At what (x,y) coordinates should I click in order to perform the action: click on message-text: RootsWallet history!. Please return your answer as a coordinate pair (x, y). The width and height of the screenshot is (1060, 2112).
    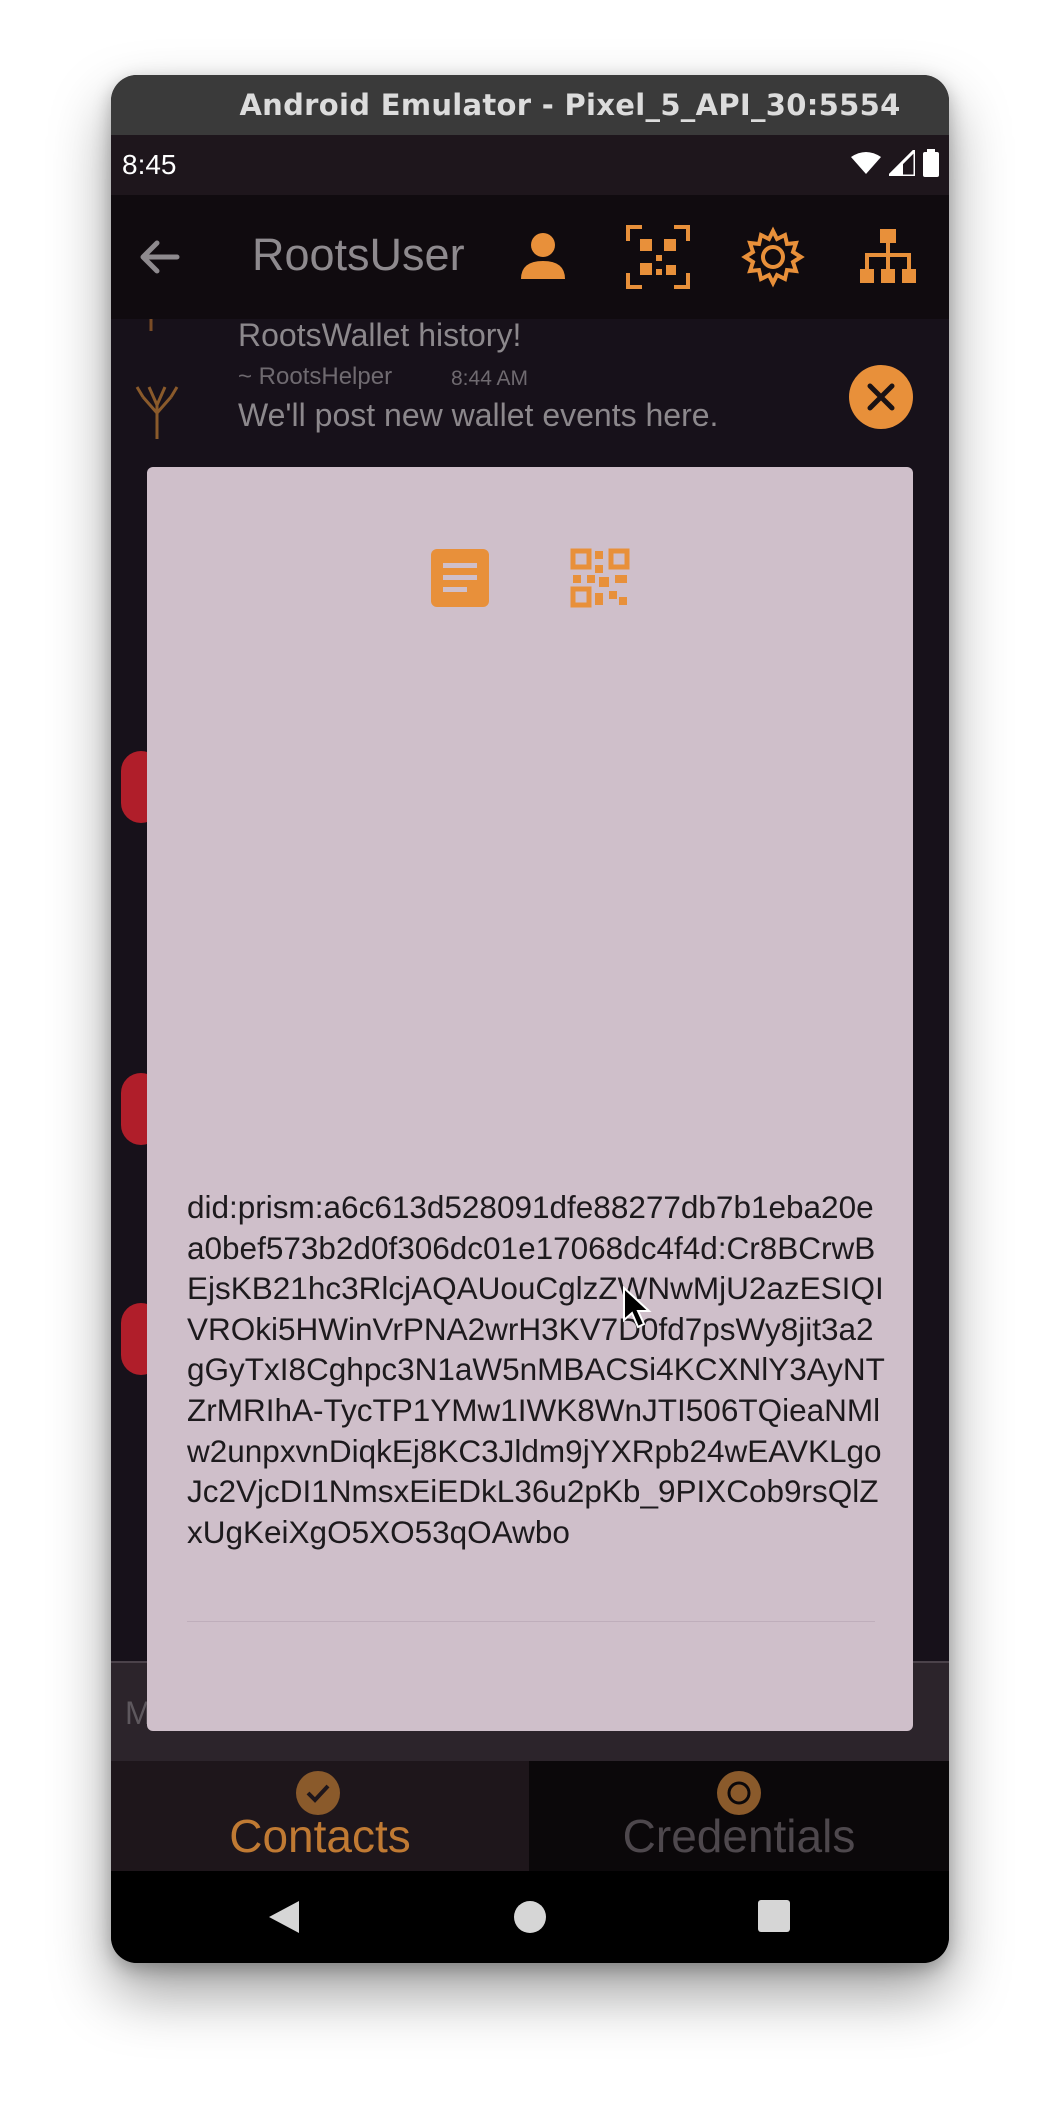
    Looking at the image, I should click on (380, 335).